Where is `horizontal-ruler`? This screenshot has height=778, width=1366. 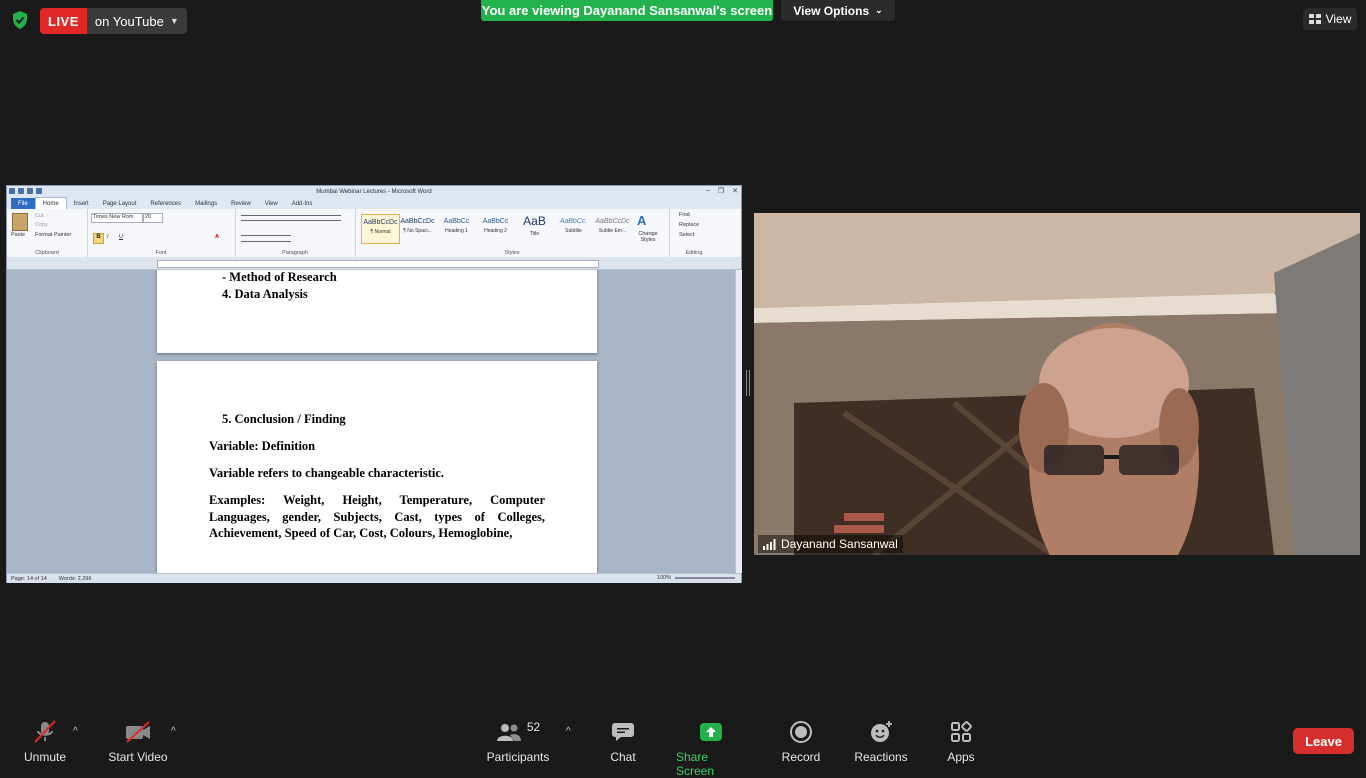
horizontal-ruler is located at coordinates (374, 263).